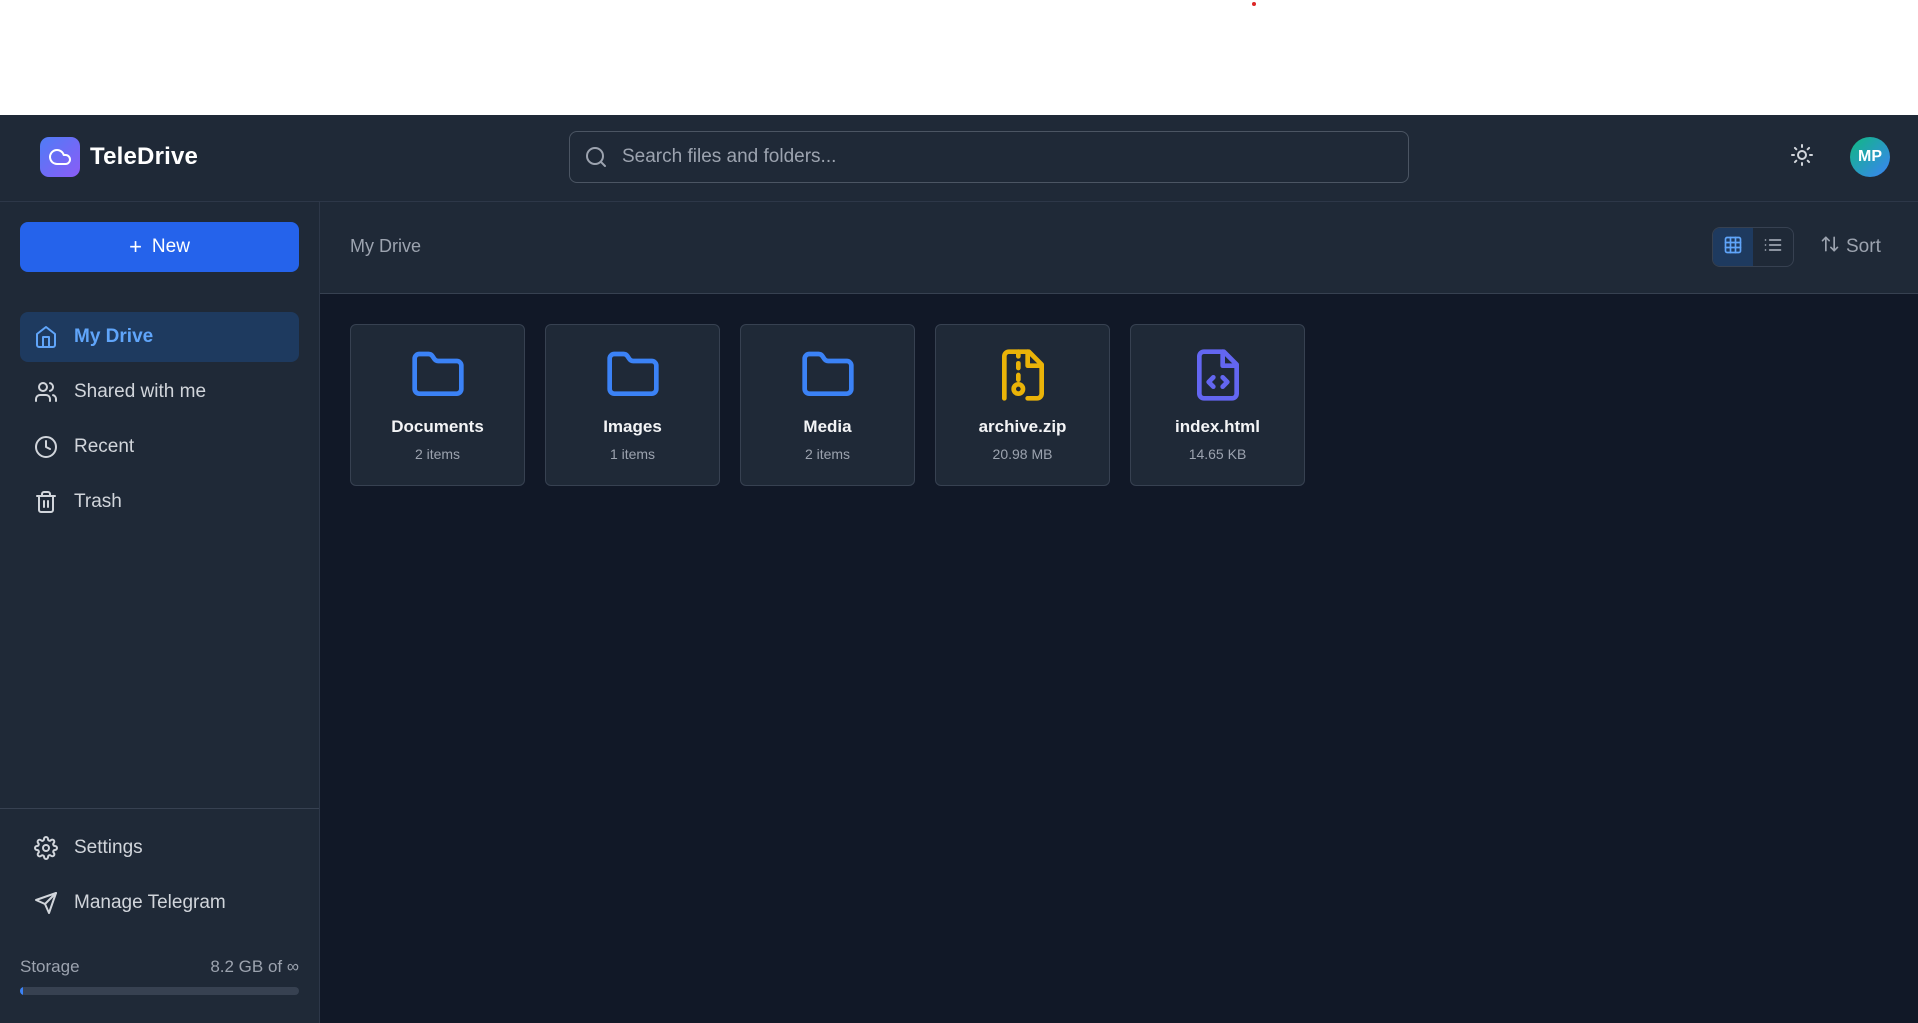  What do you see at coordinates (1254, 4) in the screenshot?
I see `red-dot` at bounding box center [1254, 4].